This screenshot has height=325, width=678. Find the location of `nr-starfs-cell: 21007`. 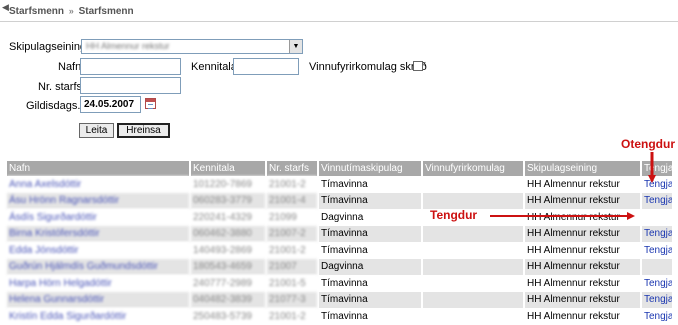

nr-starfs-cell: 21007 is located at coordinates (292, 266).